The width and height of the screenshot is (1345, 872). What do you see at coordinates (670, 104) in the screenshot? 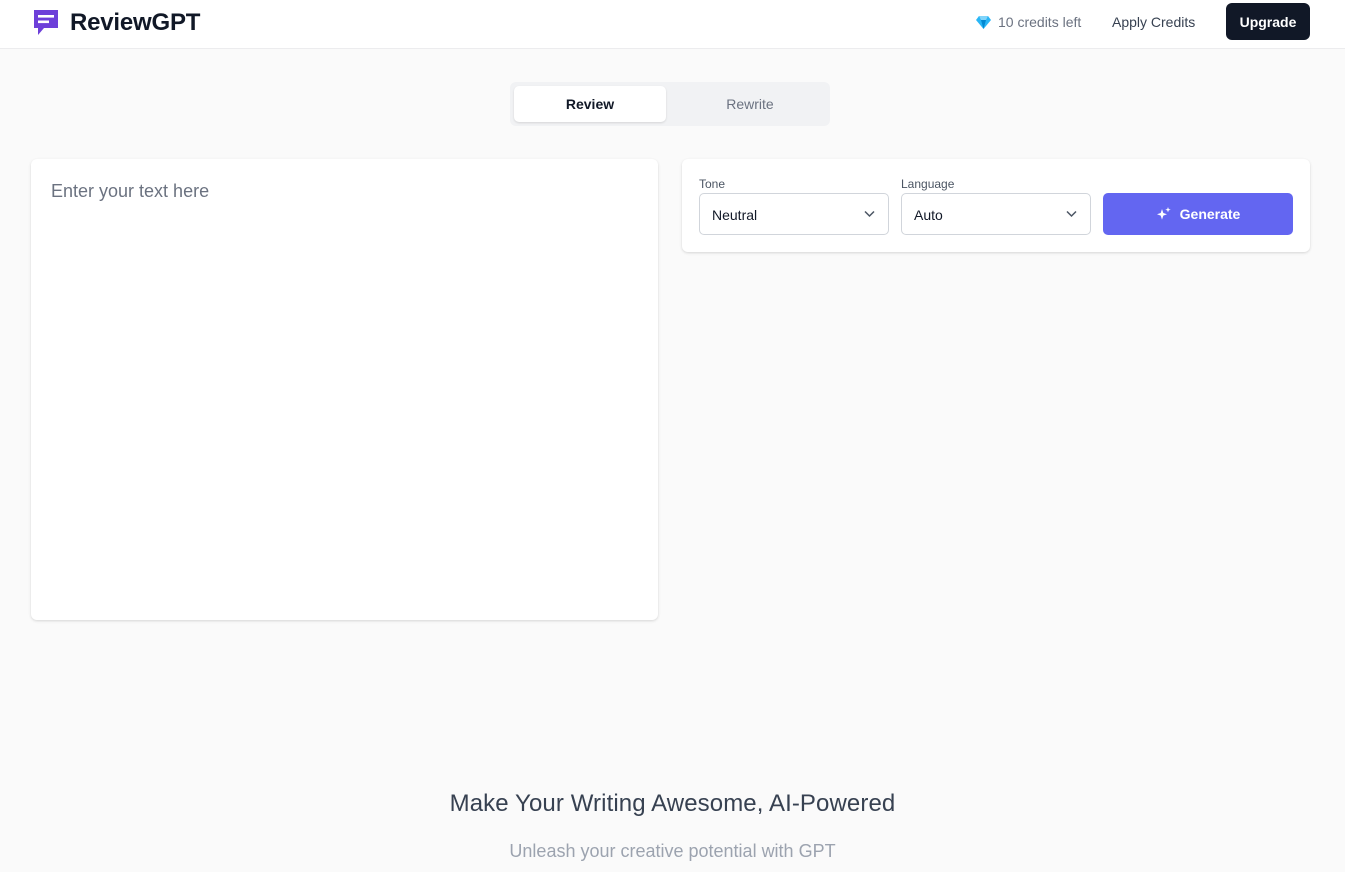
I see `mode-tabs: Review Rewrite` at bounding box center [670, 104].